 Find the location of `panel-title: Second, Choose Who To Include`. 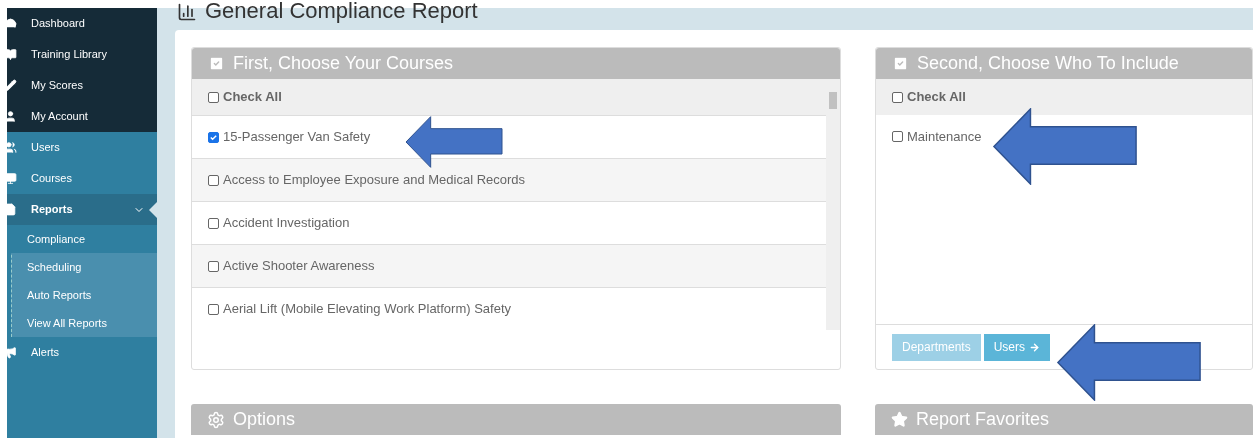

panel-title: Second, Choose Who To Include is located at coordinates (1048, 63).